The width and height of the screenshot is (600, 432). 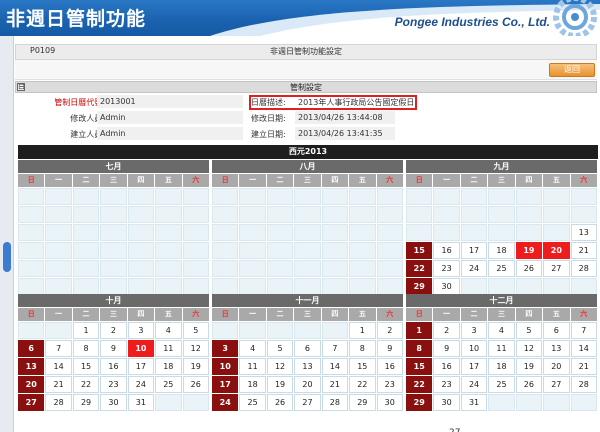 I want to click on day-cell: 31, so click(x=474, y=402).